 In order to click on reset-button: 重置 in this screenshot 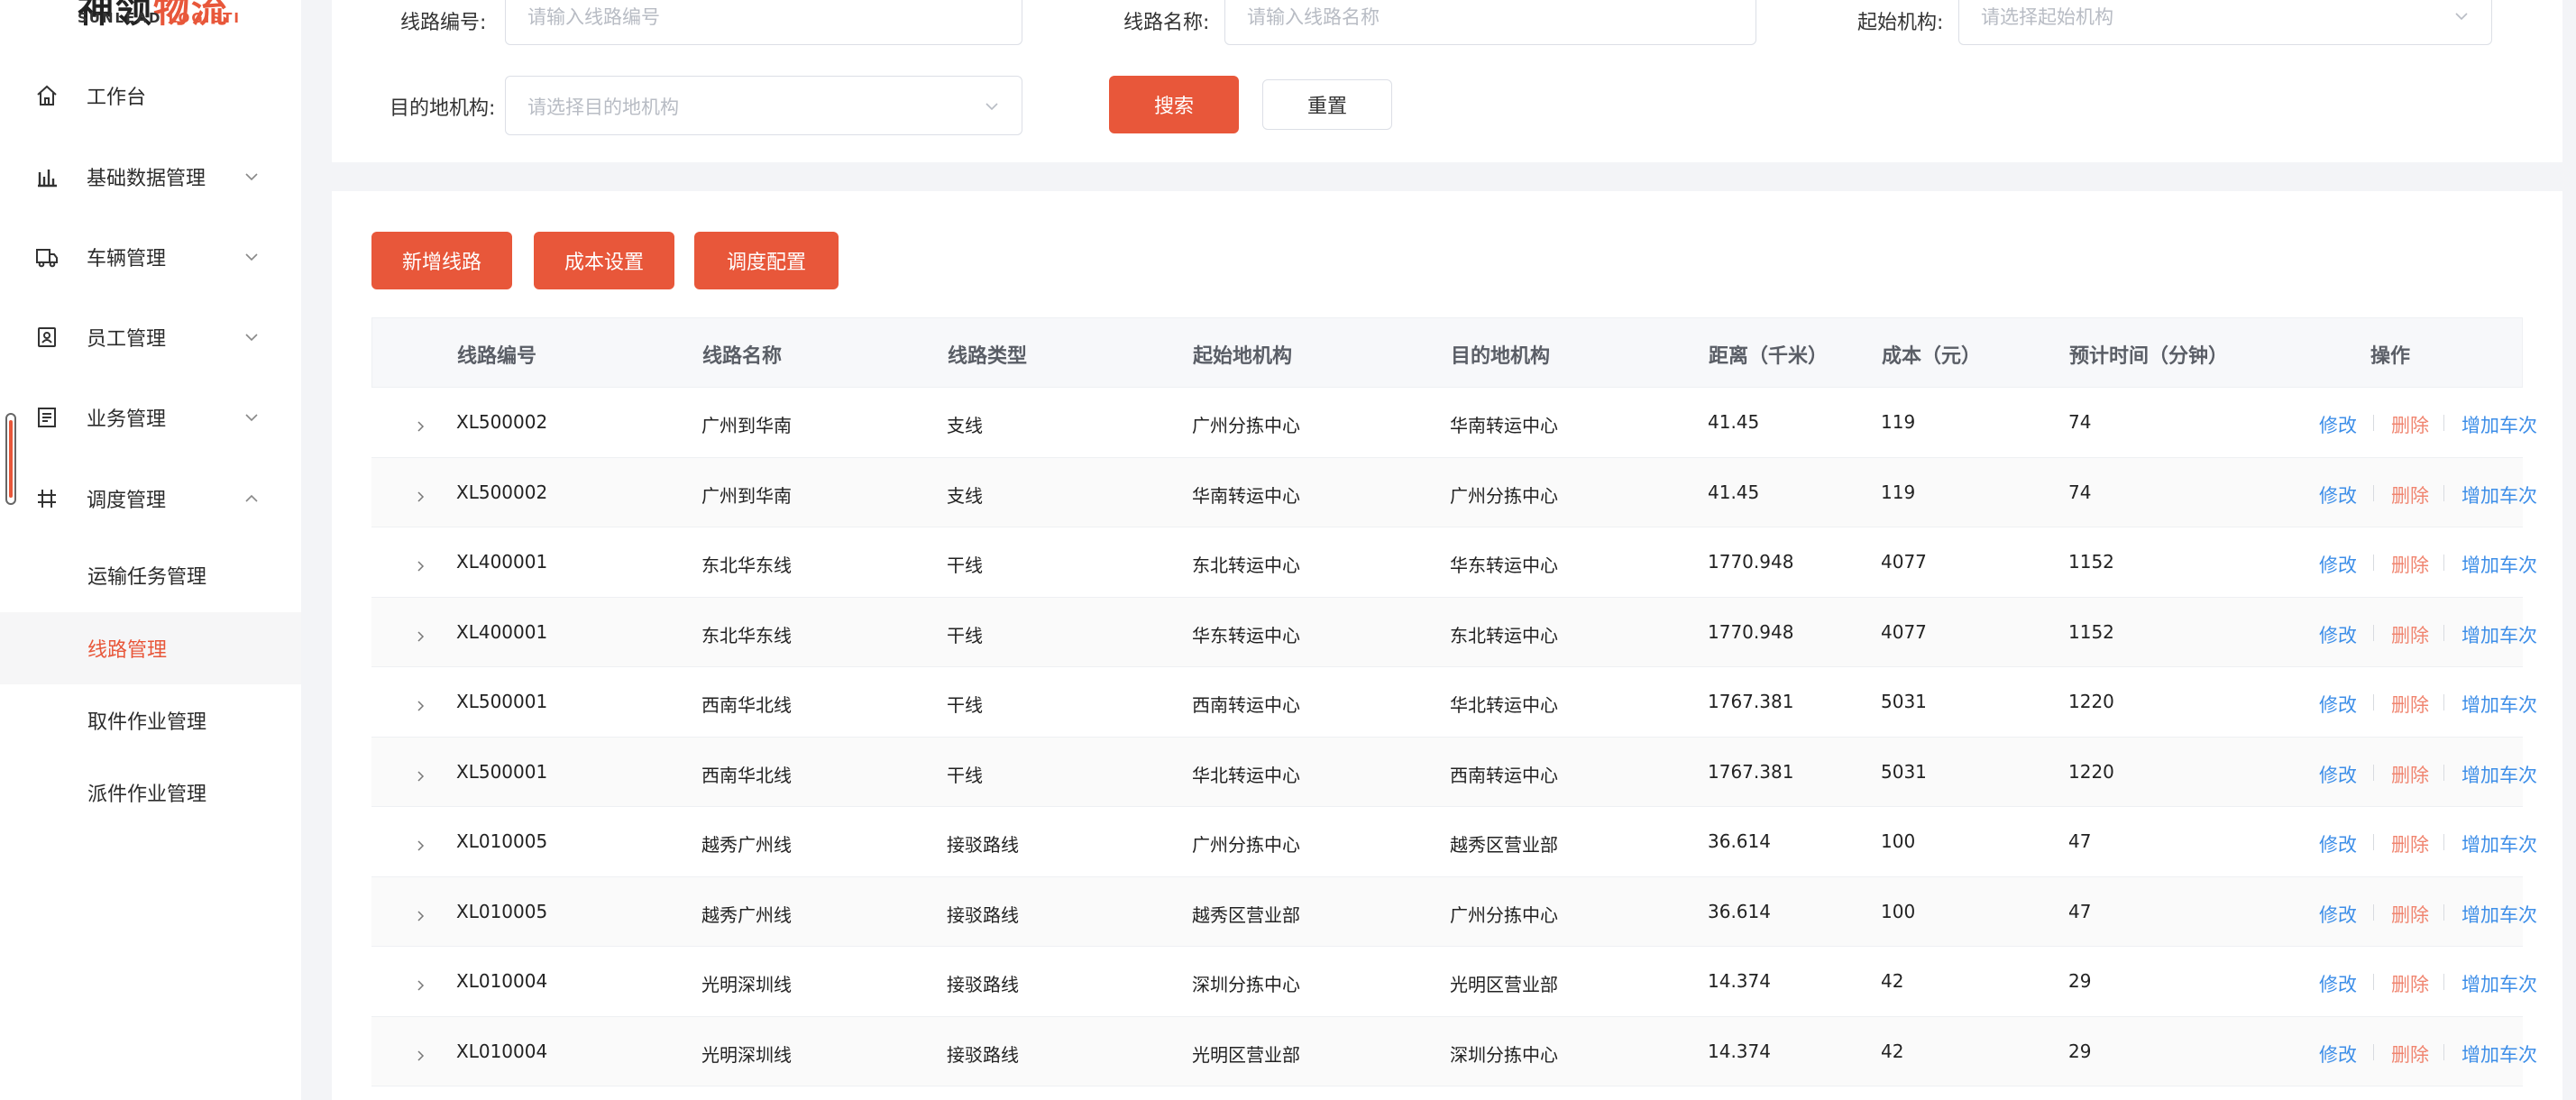, I will do `click(1327, 104)`.